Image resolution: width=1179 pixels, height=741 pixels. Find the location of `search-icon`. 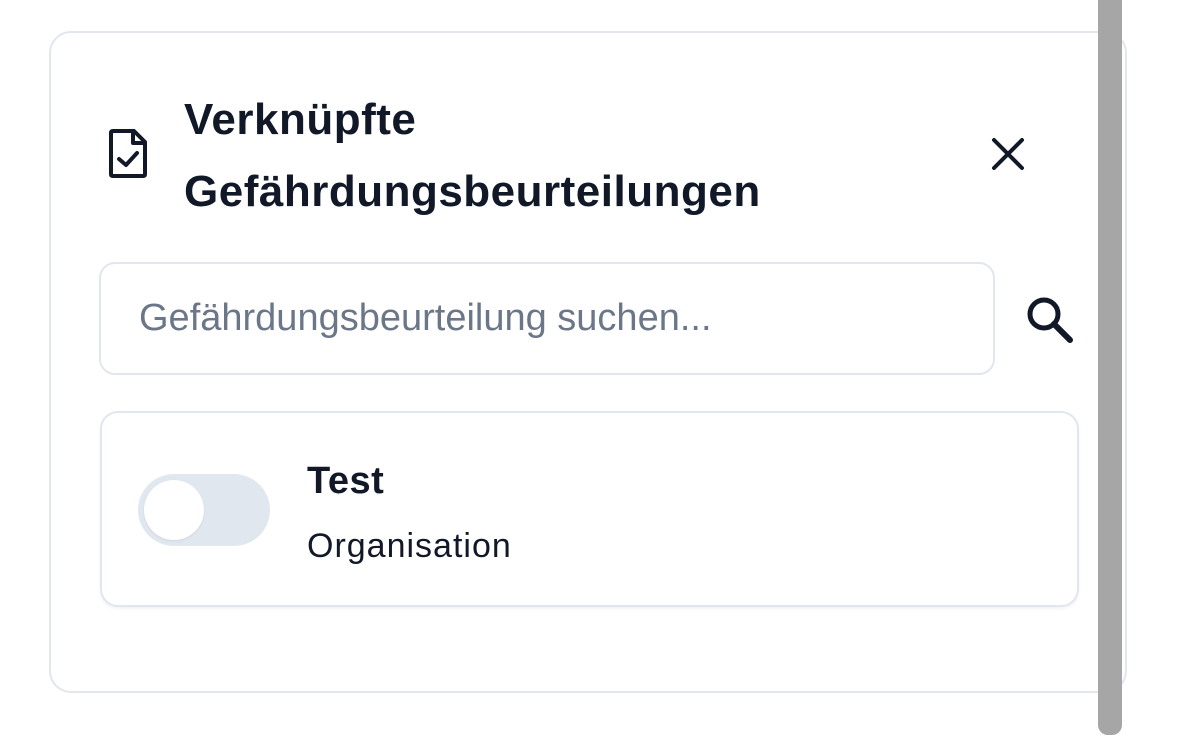

search-icon is located at coordinates (1050, 320).